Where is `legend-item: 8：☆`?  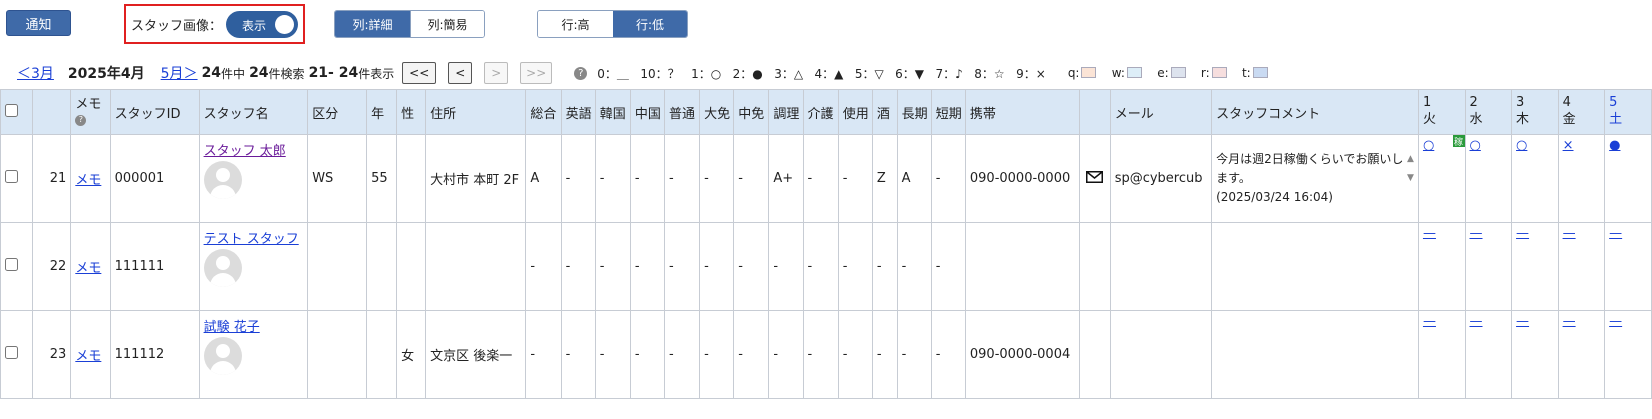
legend-item: 8：☆ is located at coordinates (989, 73).